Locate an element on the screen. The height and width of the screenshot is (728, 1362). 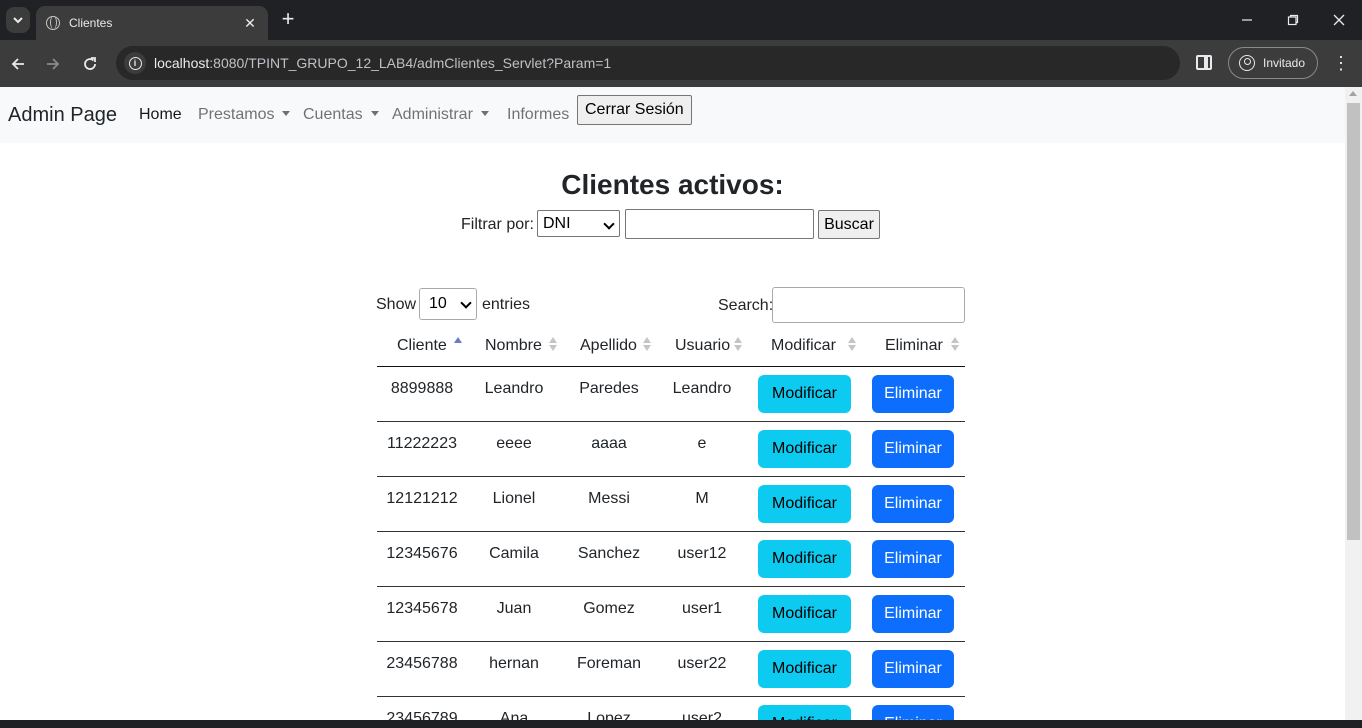
forward-arrow-icon is located at coordinates (53, 64).